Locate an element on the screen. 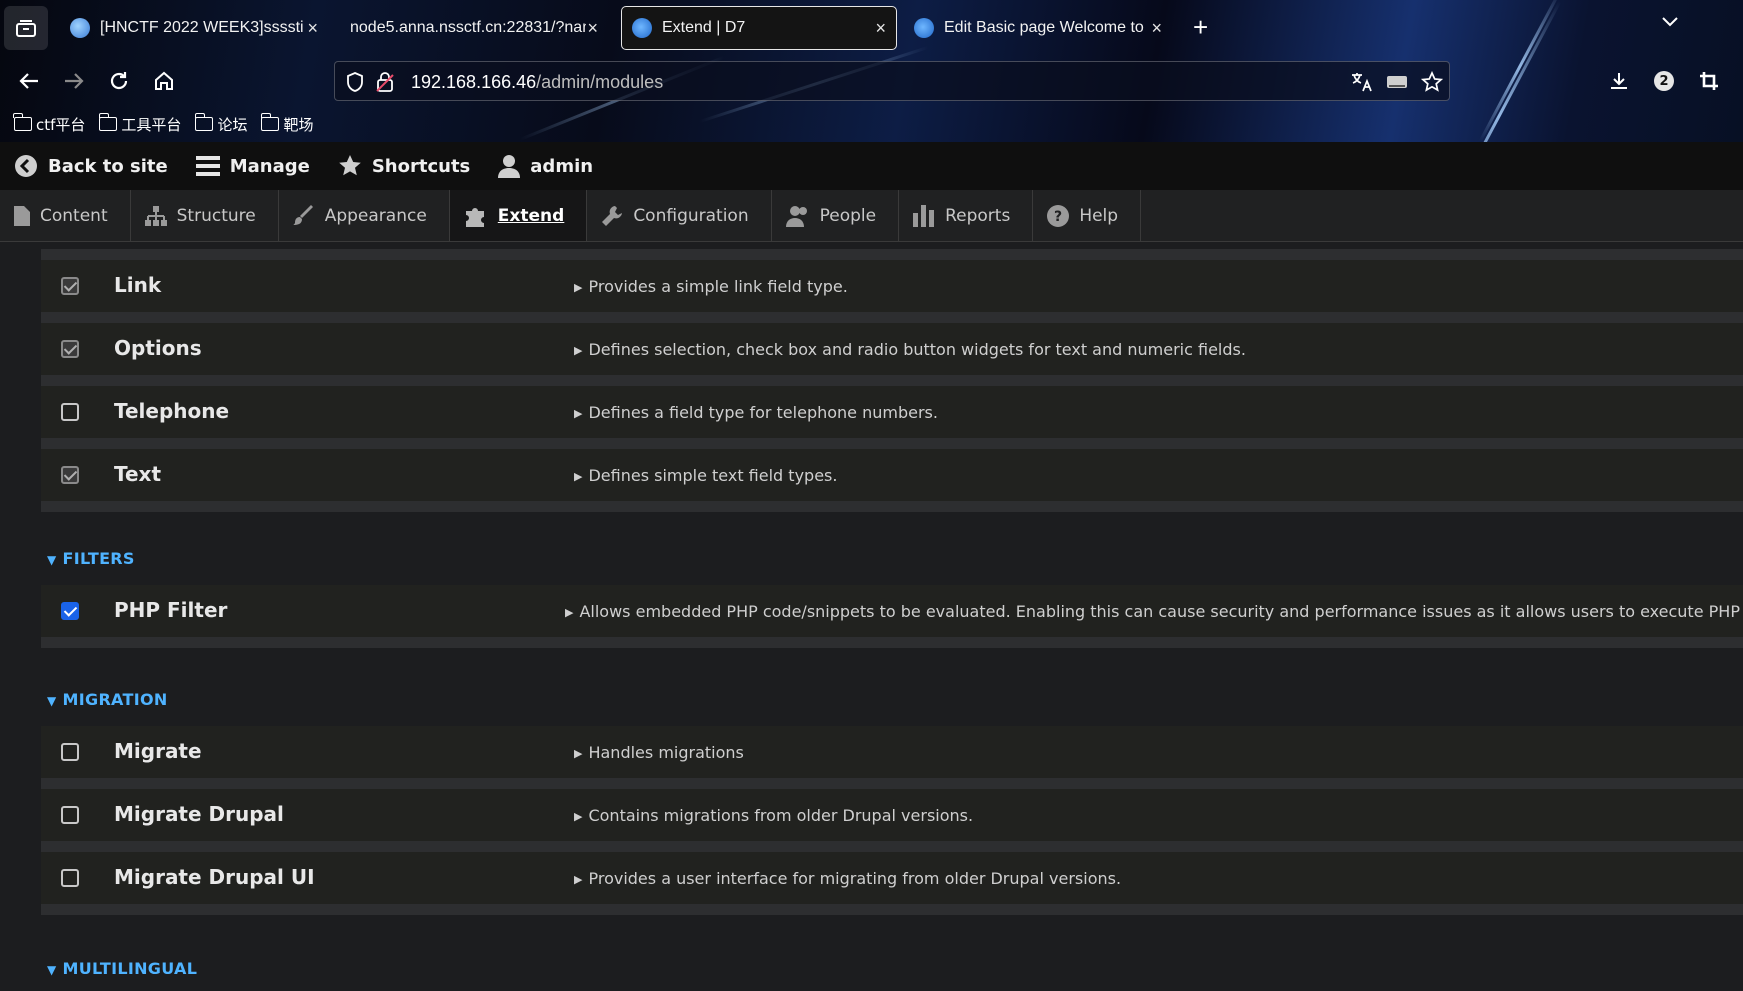  forward-button is located at coordinates (74, 81).